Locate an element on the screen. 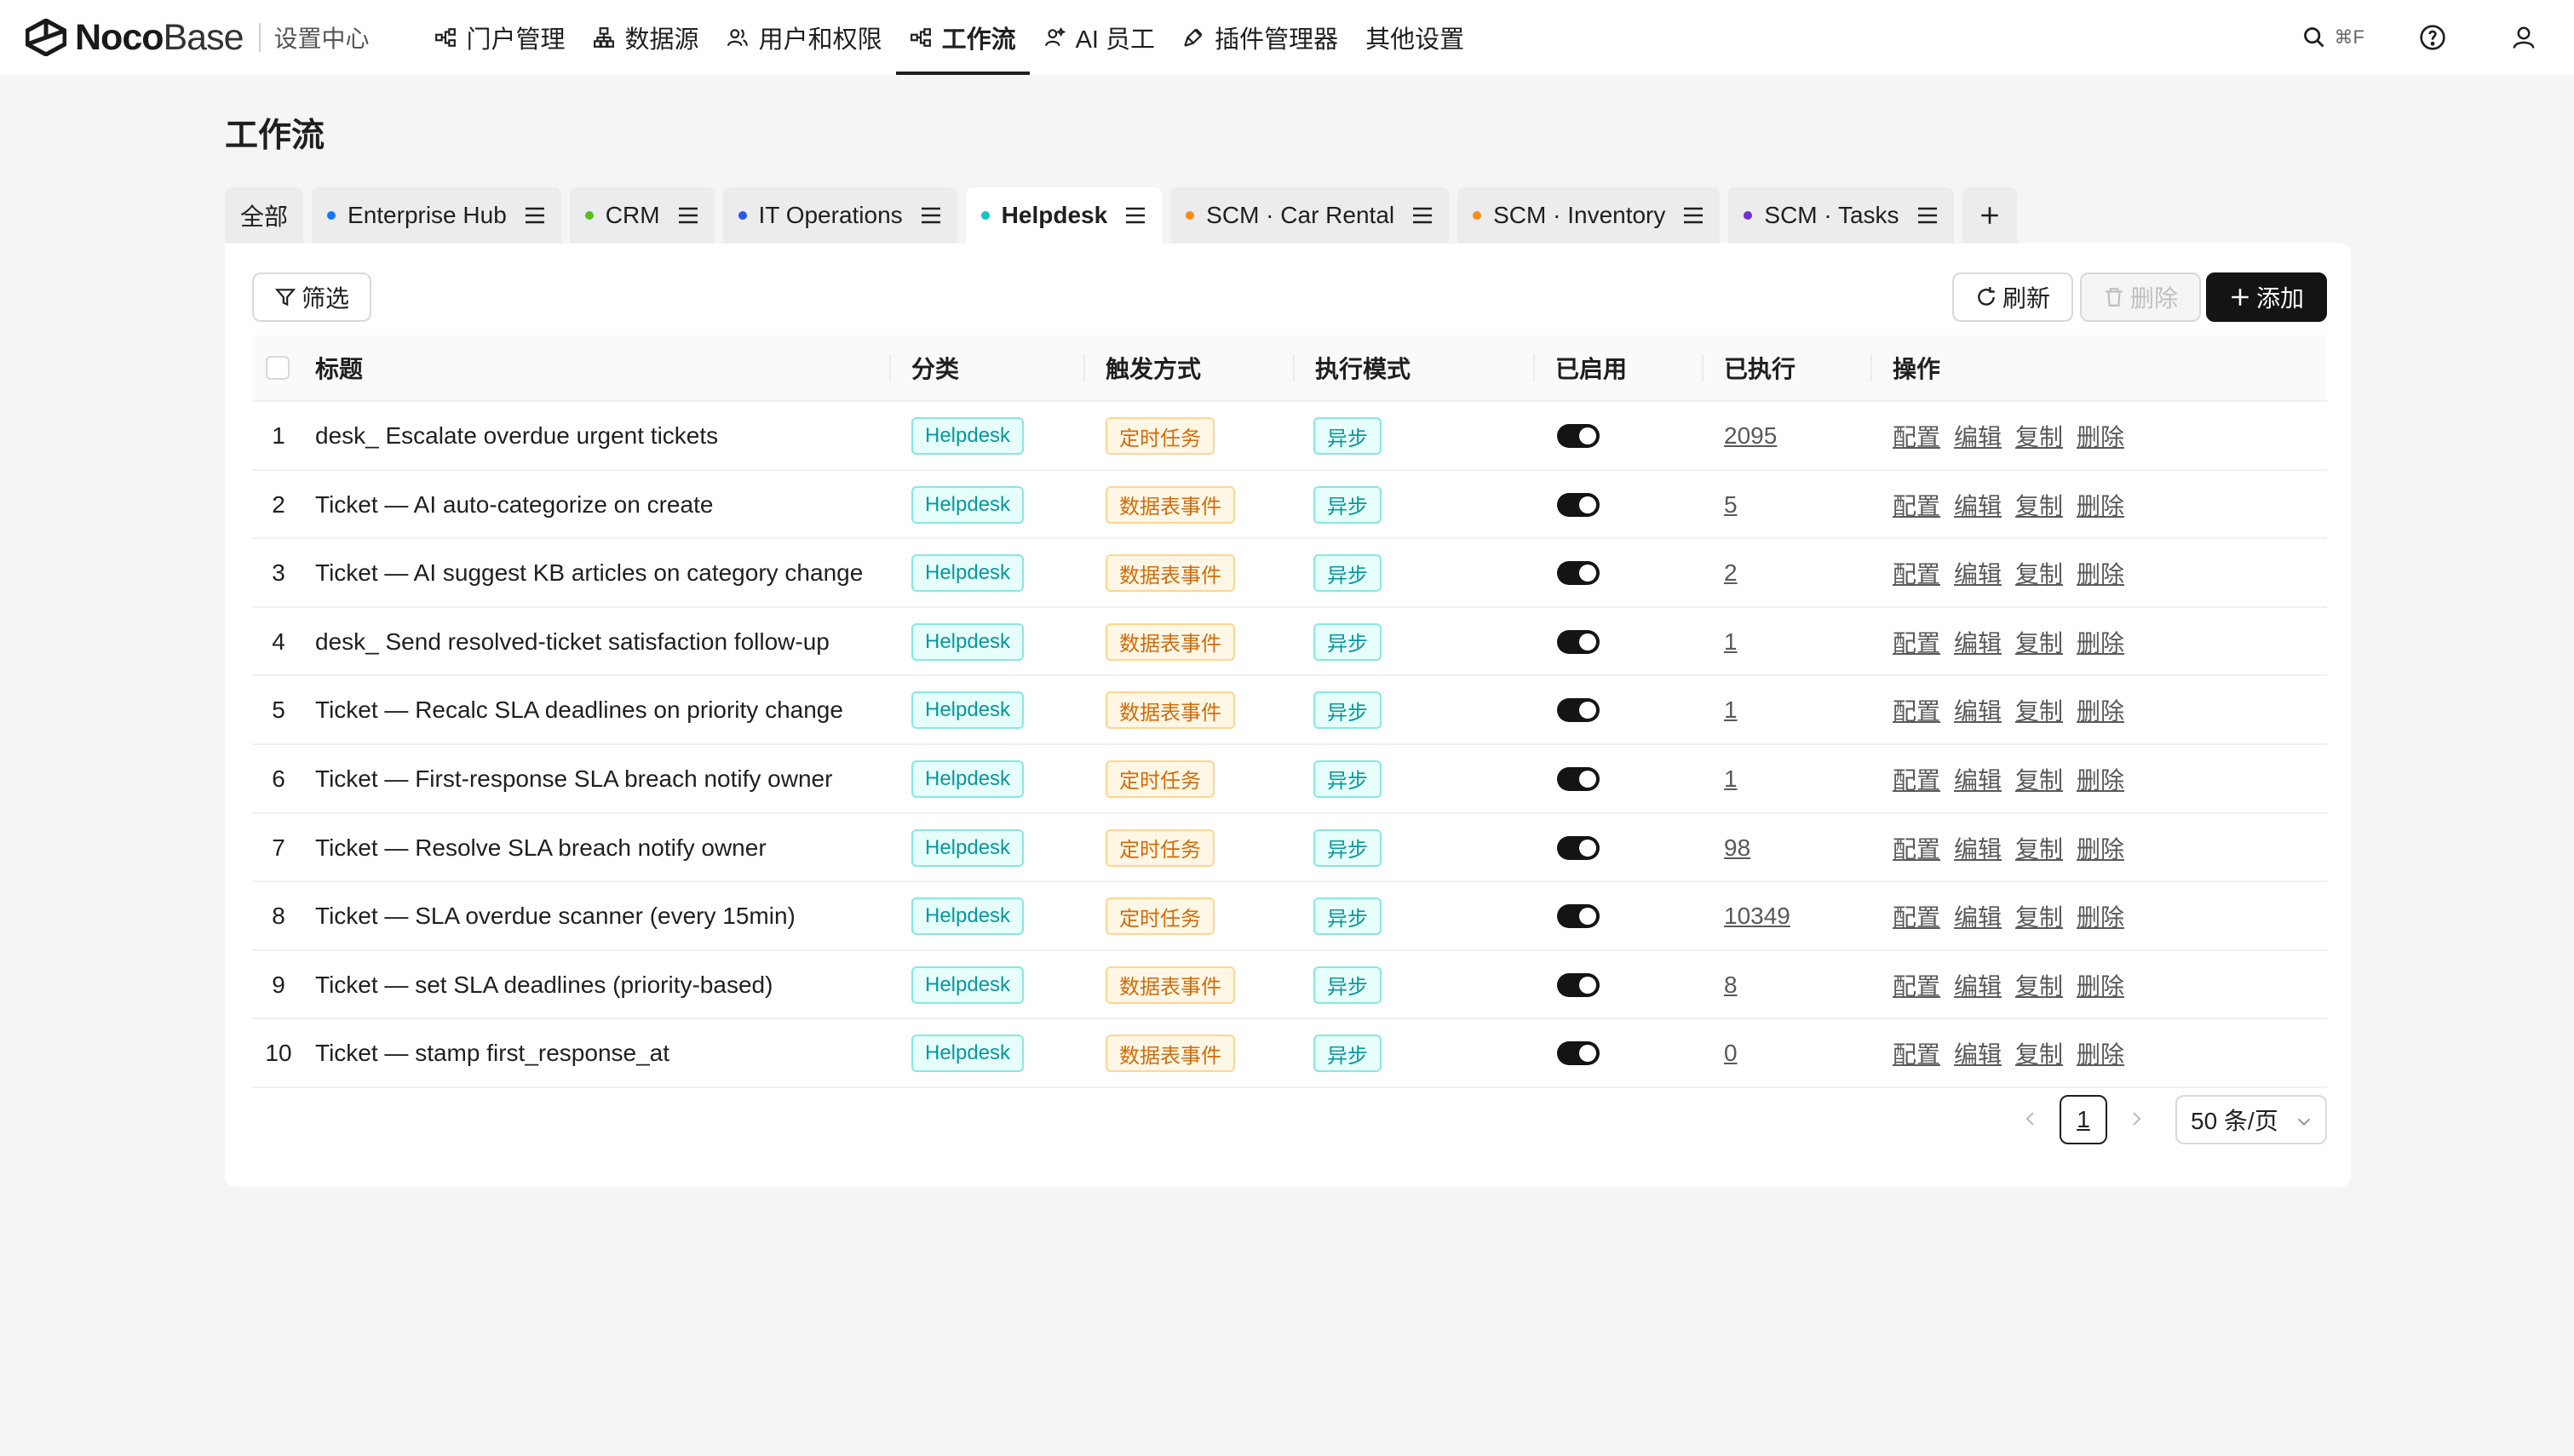 Image resolution: width=2574 pixels, height=1456 pixels. refresh-button: 刷新 is located at coordinates (2012, 297).